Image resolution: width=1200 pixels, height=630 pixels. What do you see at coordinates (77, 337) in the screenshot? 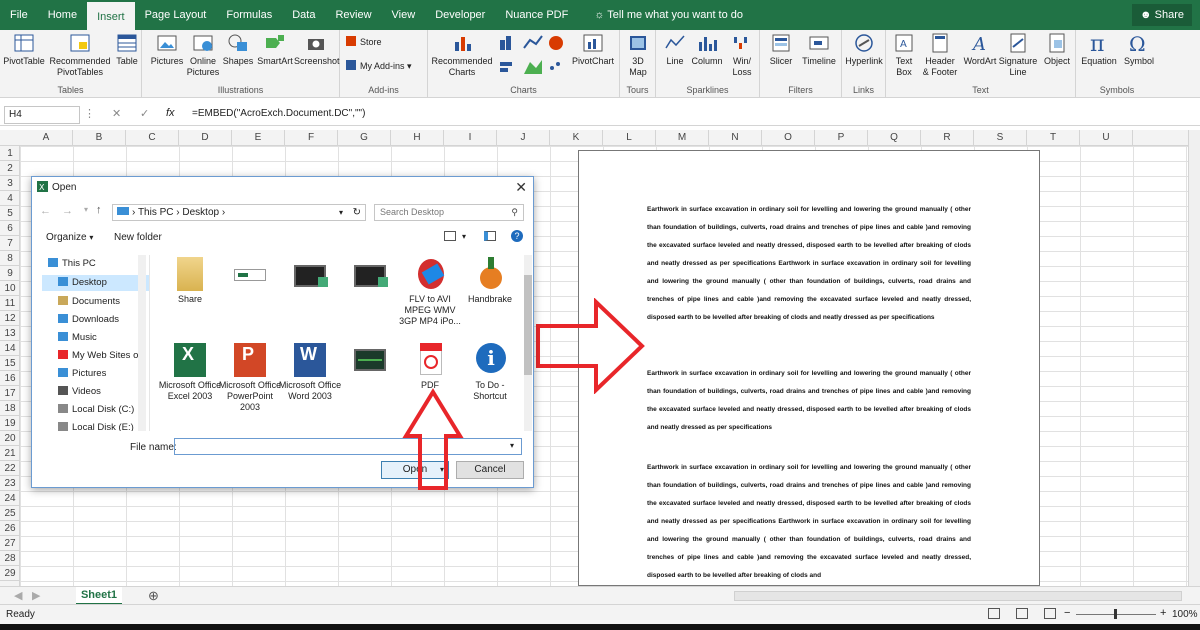
I see `tree-item-music: Music` at bounding box center [77, 337].